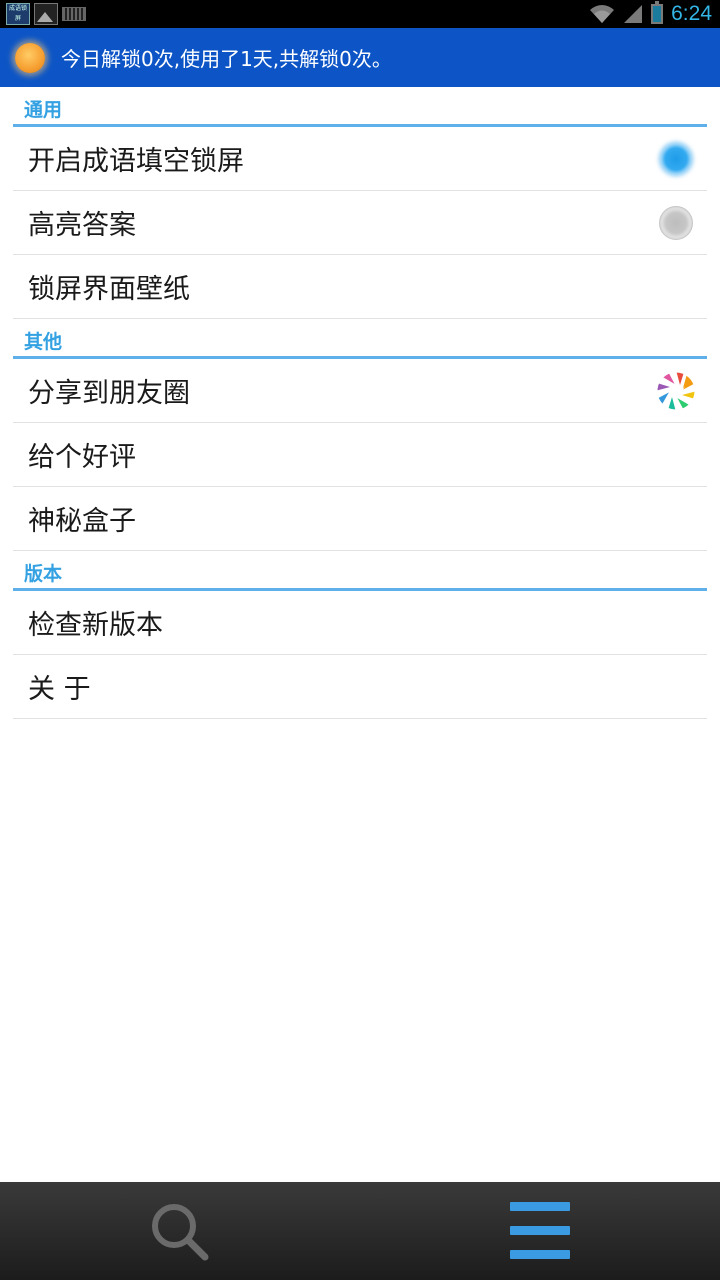 The image size is (720, 1280). What do you see at coordinates (691, 13) in the screenshot?
I see `status-time: 6:24` at bounding box center [691, 13].